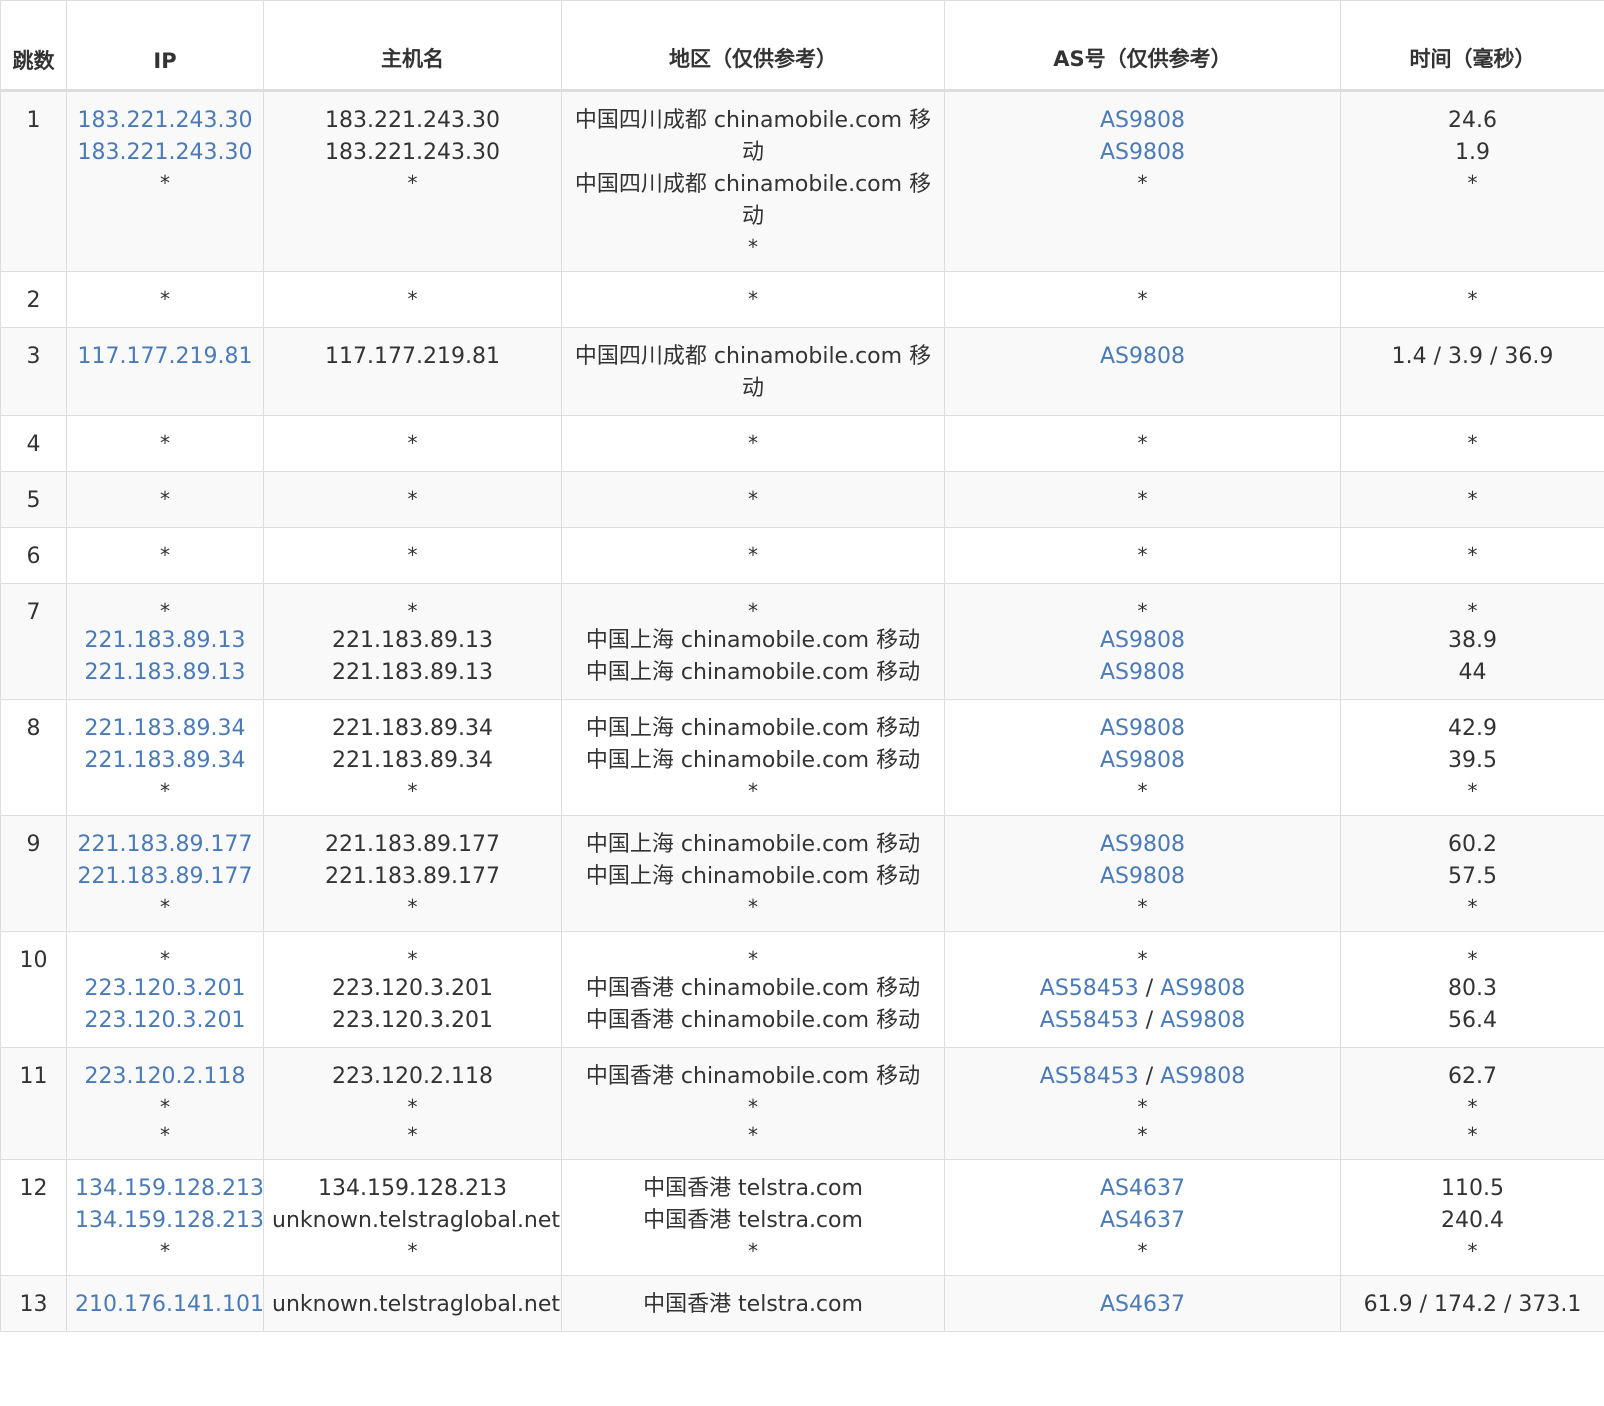 The width and height of the screenshot is (1604, 1406). What do you see at coordinates (802, 443) in the screenshot?
I see `hop-row: 4 * * * * *` at bounding box center [802, 443].